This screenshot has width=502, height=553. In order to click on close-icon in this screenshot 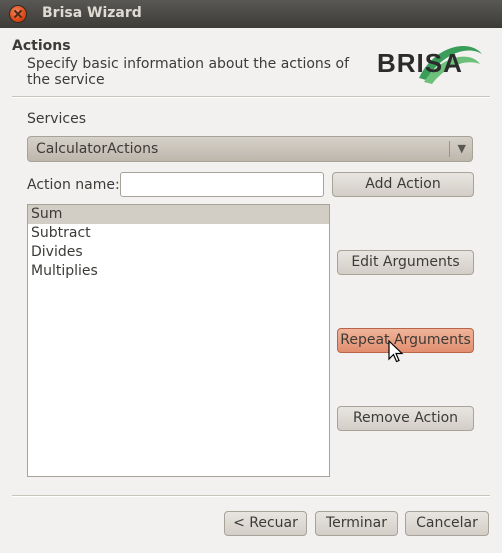, I will do `click(18, 14)`.